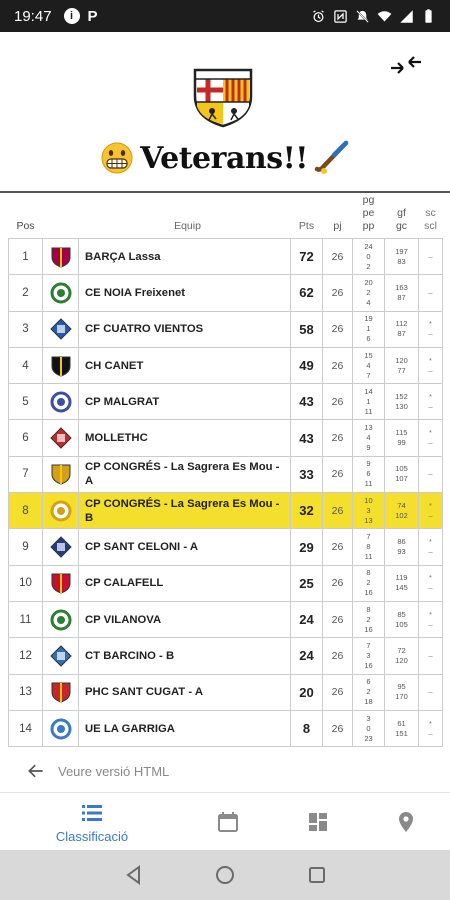 This screenshot has height=900, width=450. Describe the element at coordinates (368, 738) in the screenshot. I see `row-pp: 23` at that location.